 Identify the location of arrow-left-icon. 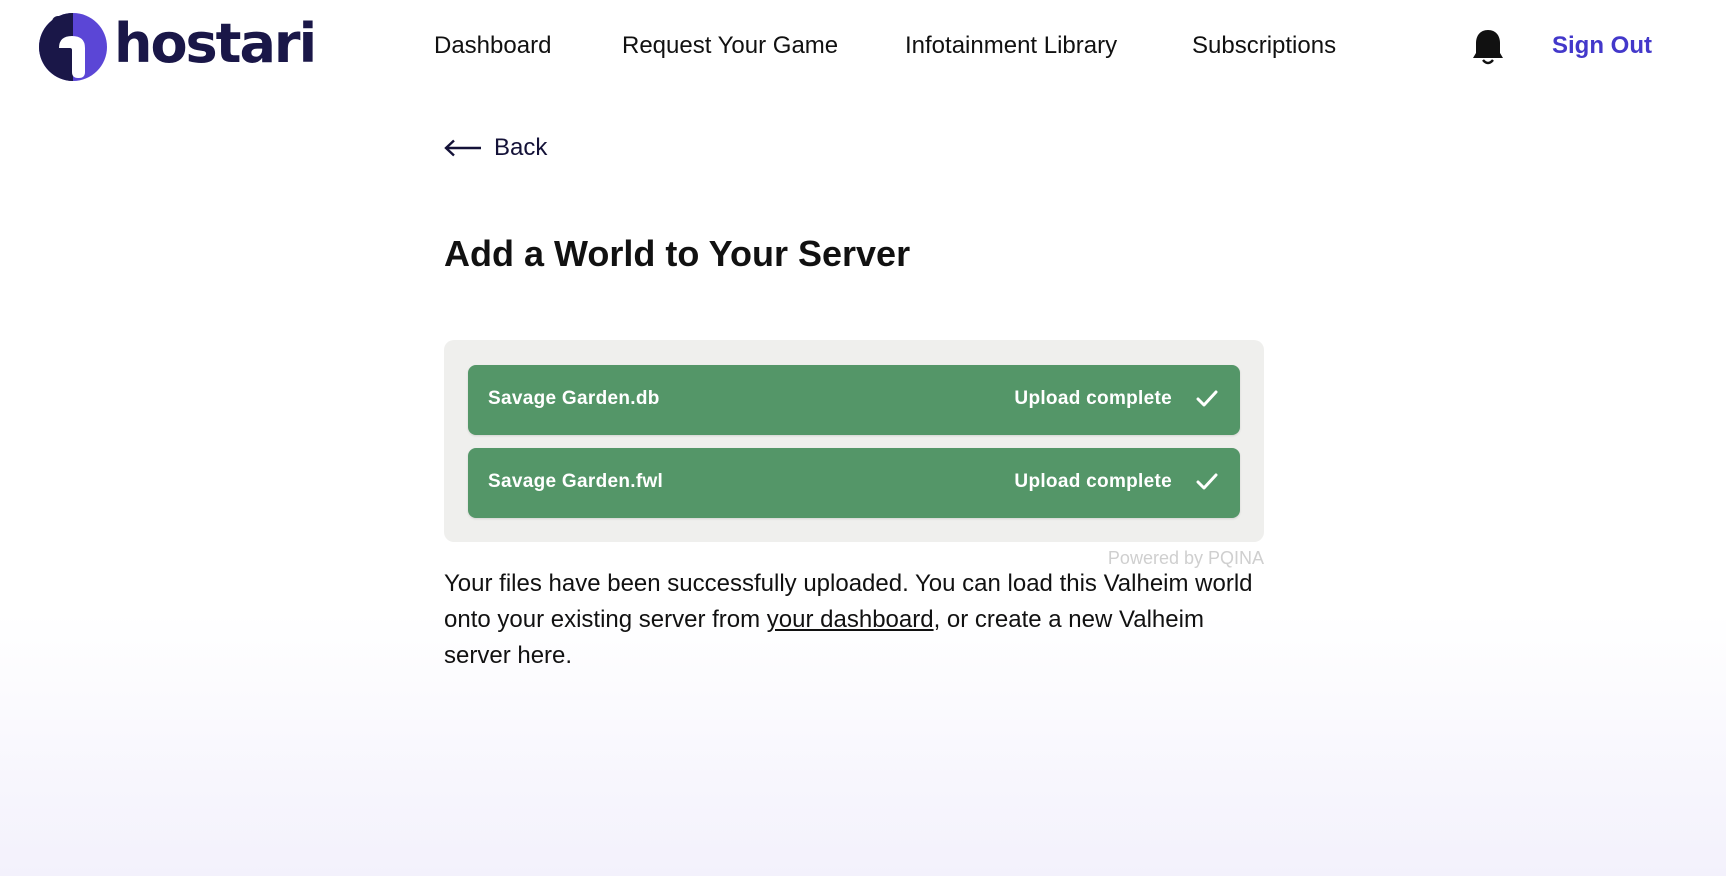
(462, 148).